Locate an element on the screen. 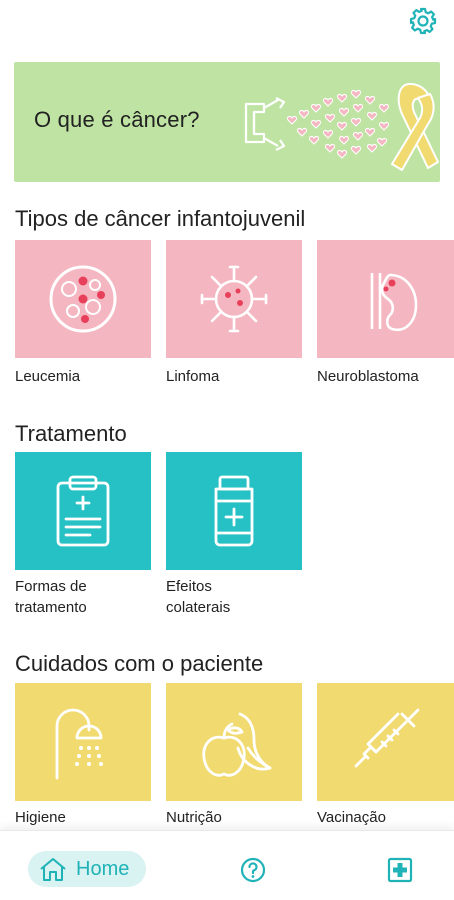 The height and width of the screenshot is (900, 454). settings-button is located at coordinates (423, 21).